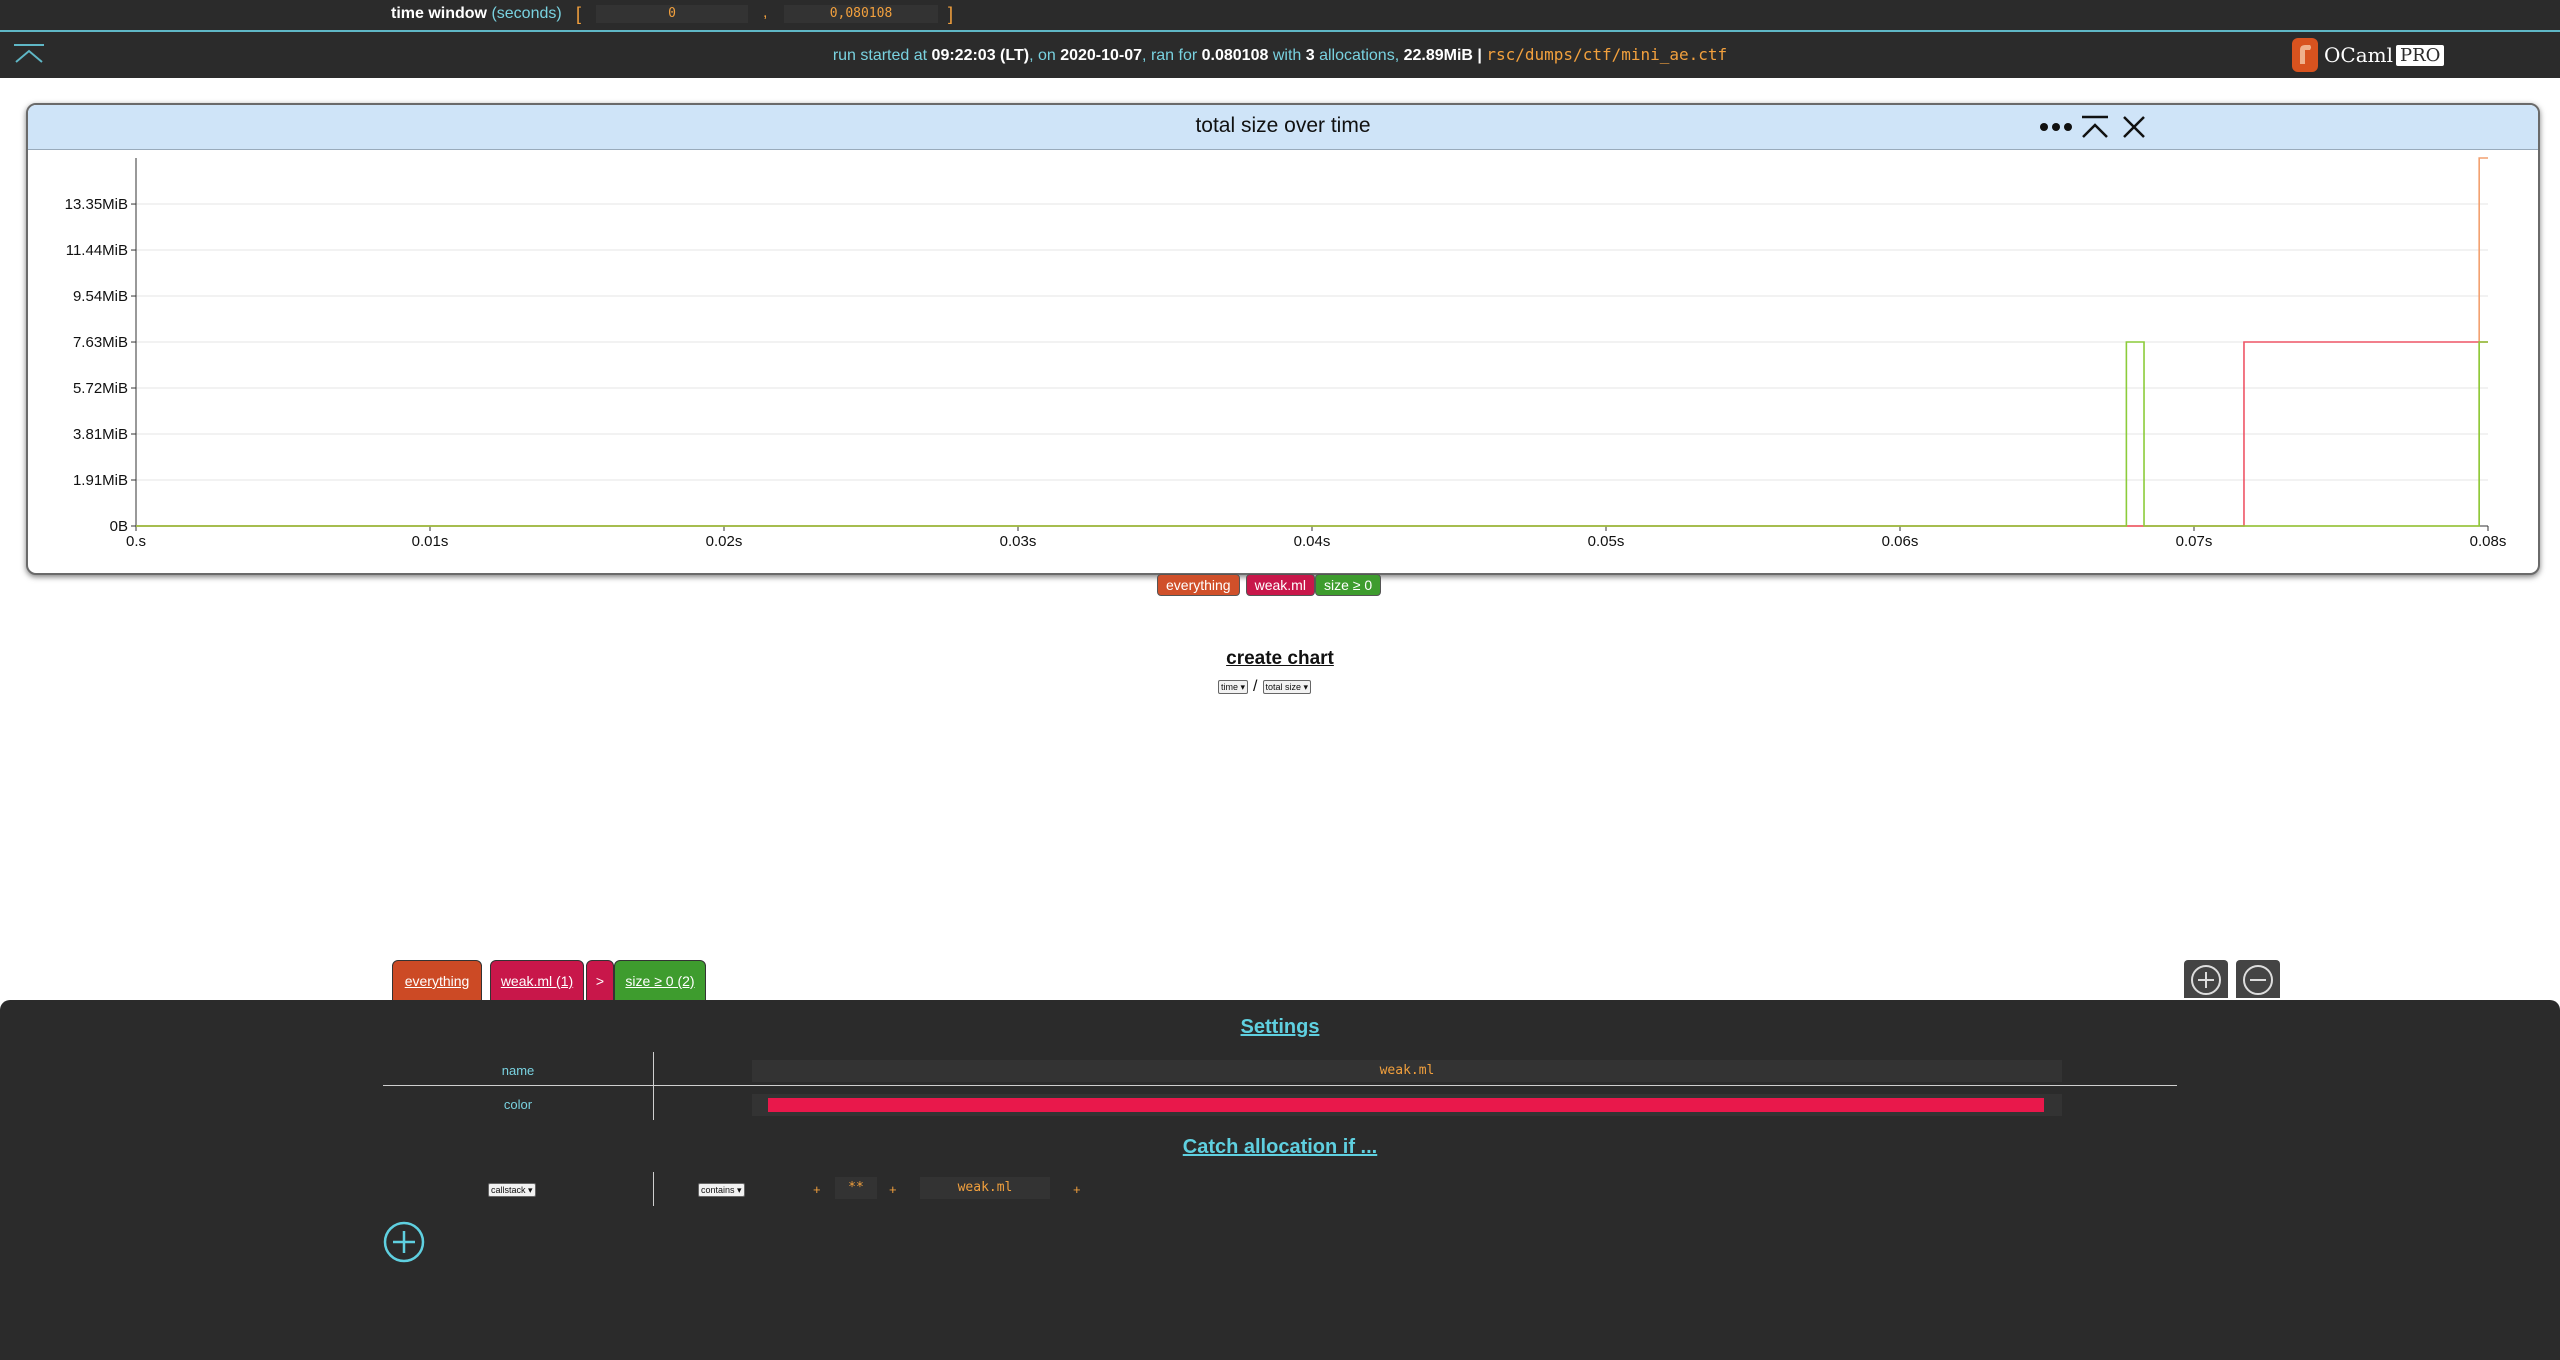  Describe the element at coordinates (2056, 127) in the screenshot. I see `more-icon` at that location.